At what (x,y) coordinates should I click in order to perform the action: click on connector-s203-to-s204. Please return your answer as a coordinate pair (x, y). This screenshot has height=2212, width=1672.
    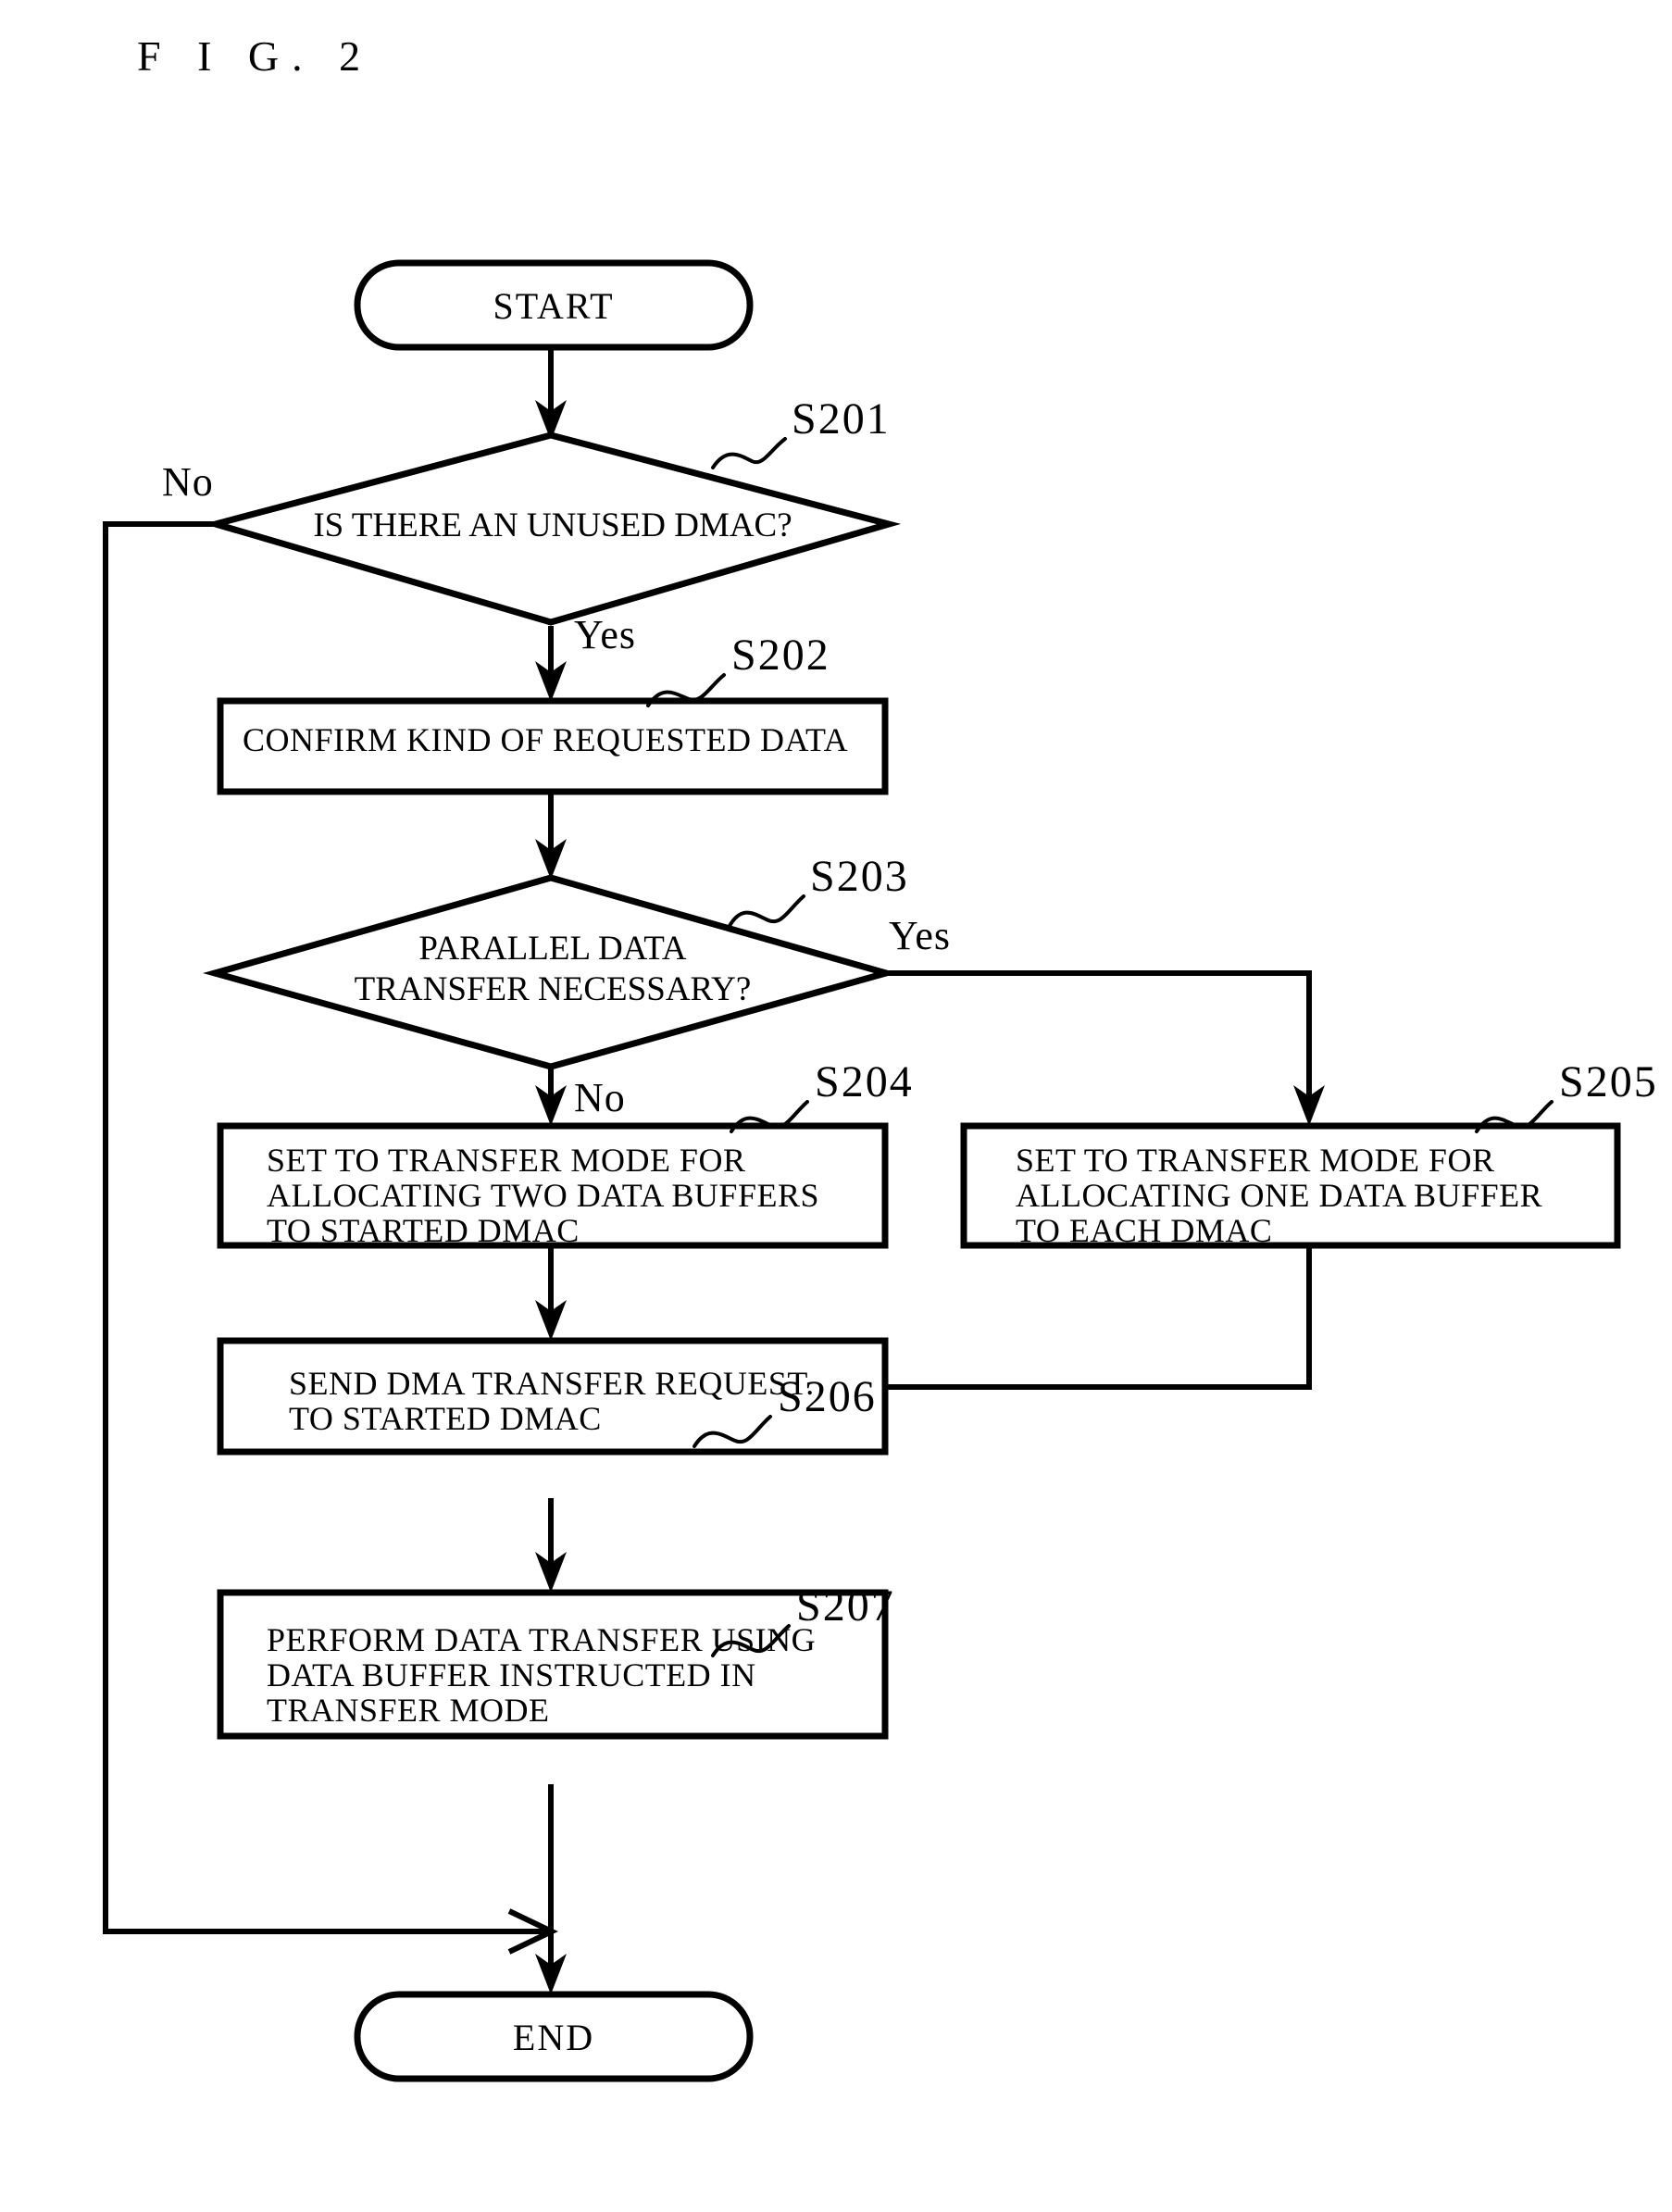
    Looking at the image, I should click on (551, 1096).